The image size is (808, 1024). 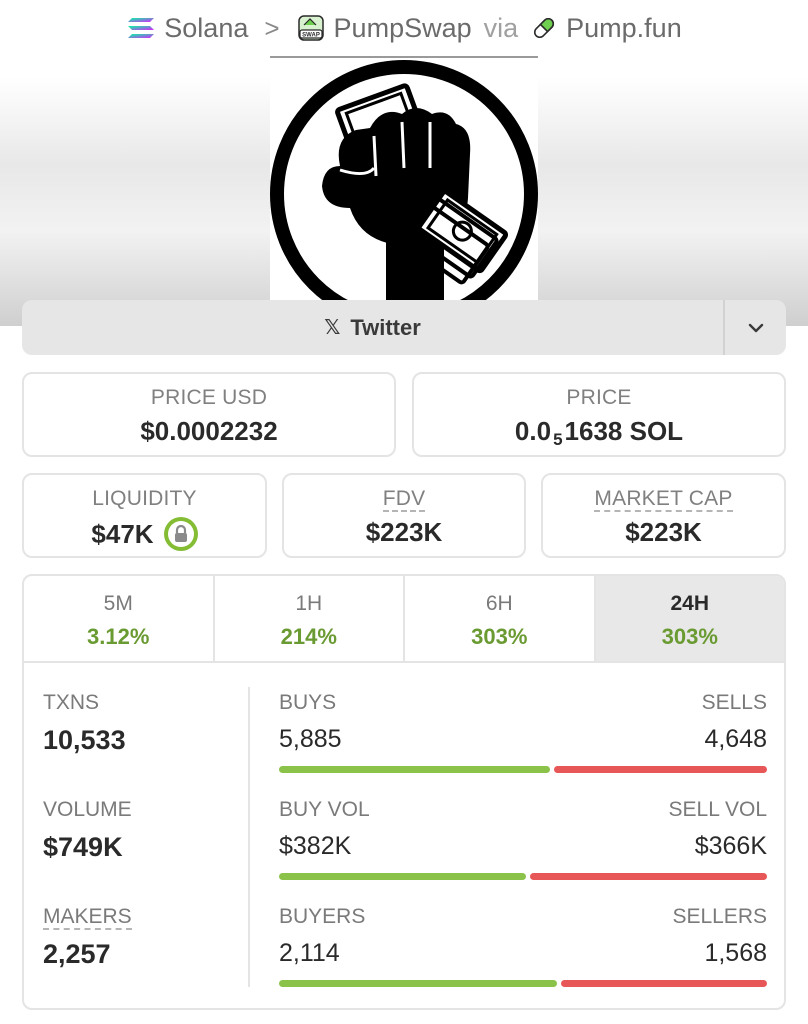 I want to click on sells-value: 4,648, so click(x=735, y=739).